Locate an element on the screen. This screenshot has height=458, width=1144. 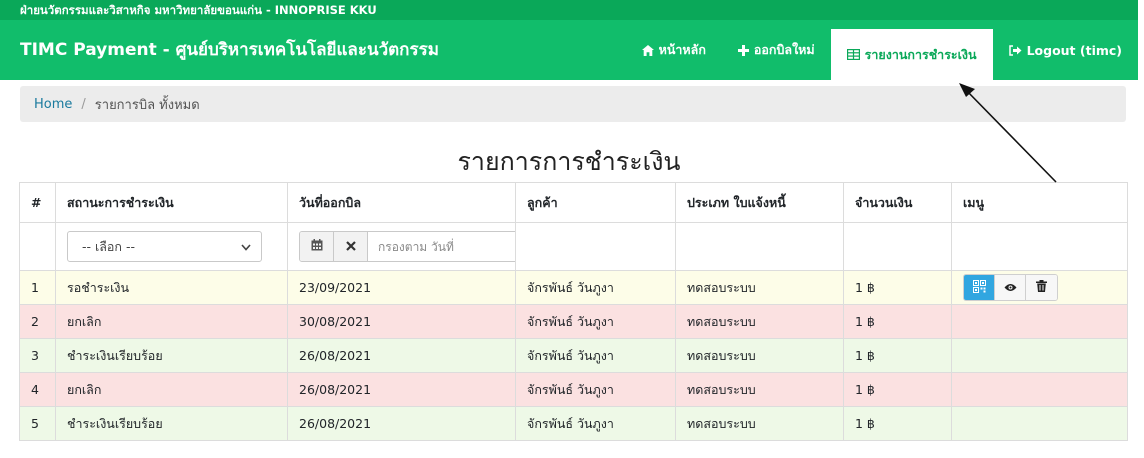
table-icon is located at coordinates (853, 54).